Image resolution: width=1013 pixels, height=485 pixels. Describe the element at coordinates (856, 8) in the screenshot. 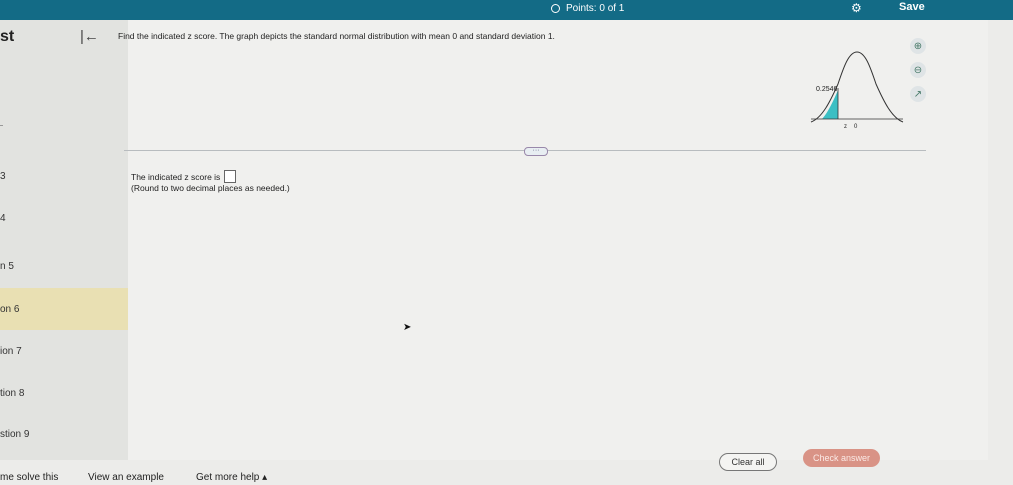

I see `gear-icon: ⚙` at that location.